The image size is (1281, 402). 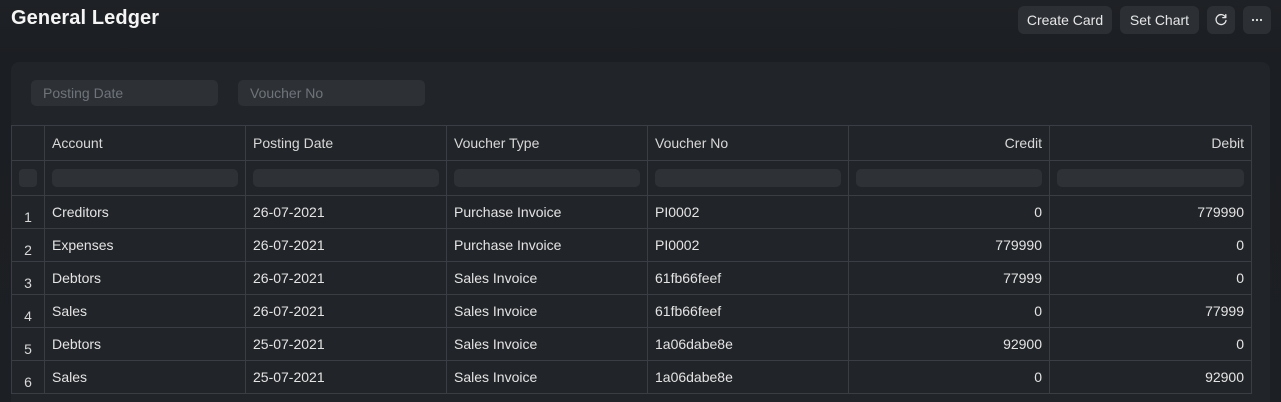 What do you see at coordinates (949, 143) in the screenshot?
I see `column-header-credit: Credit` at bounding box center [949, 143].